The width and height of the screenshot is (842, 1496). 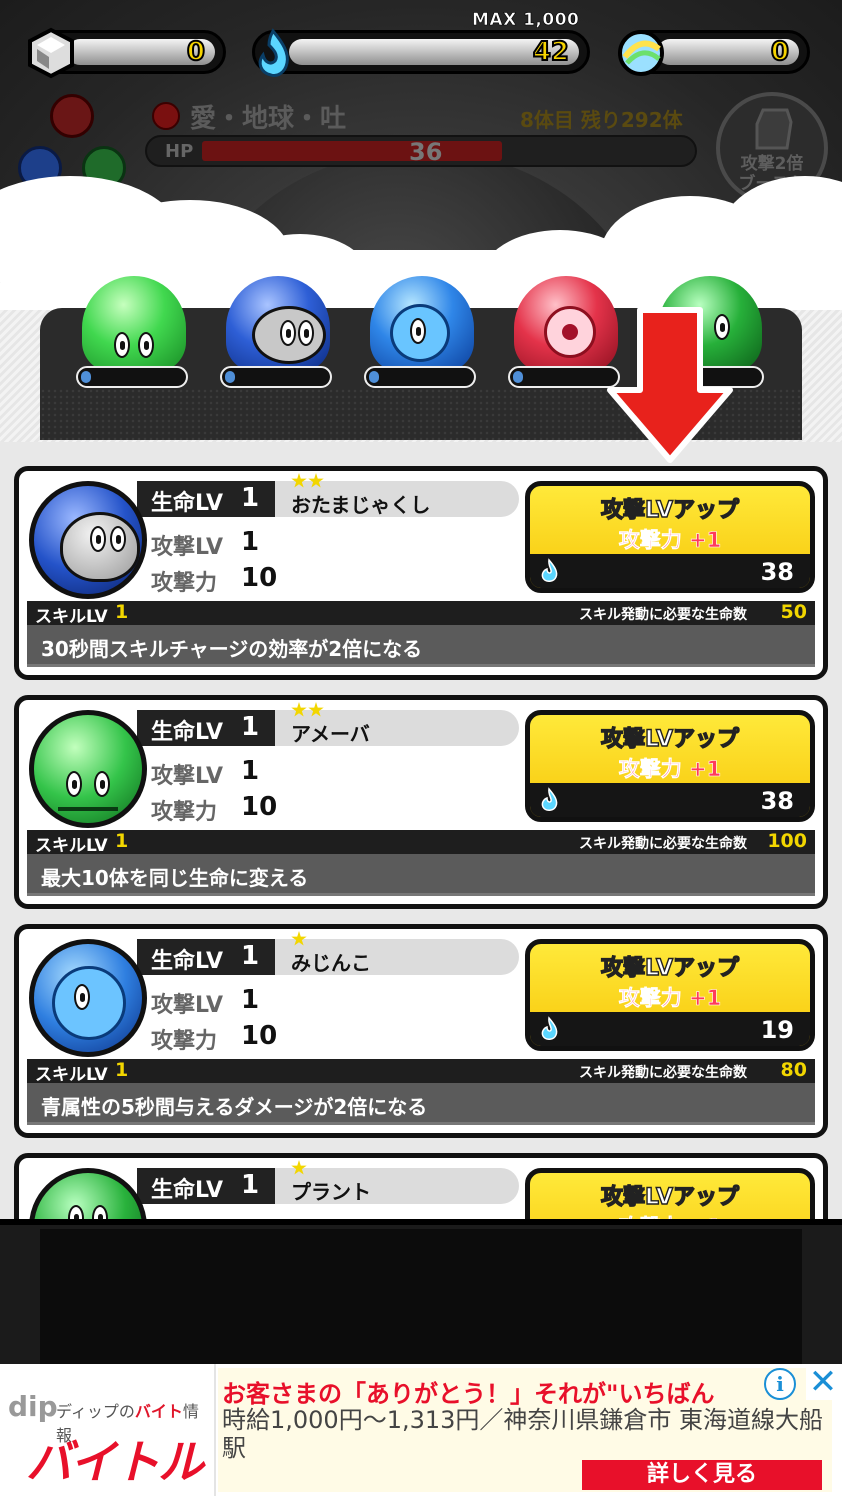 What do you see at coordinates (115, 1462) in the screenshot?
I see `ad-brand-logo: バイトル` at bounding box center [115, 1462].